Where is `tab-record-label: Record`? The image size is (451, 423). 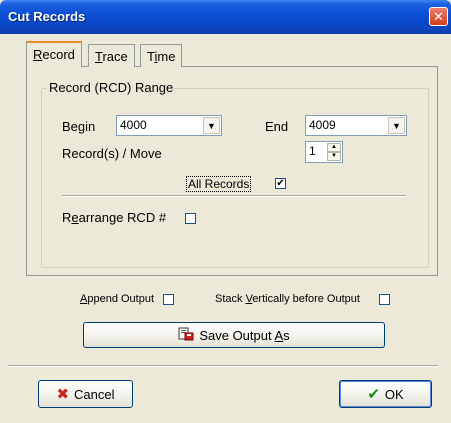
tab-record-label: Record is located at coordinates (54, 54).